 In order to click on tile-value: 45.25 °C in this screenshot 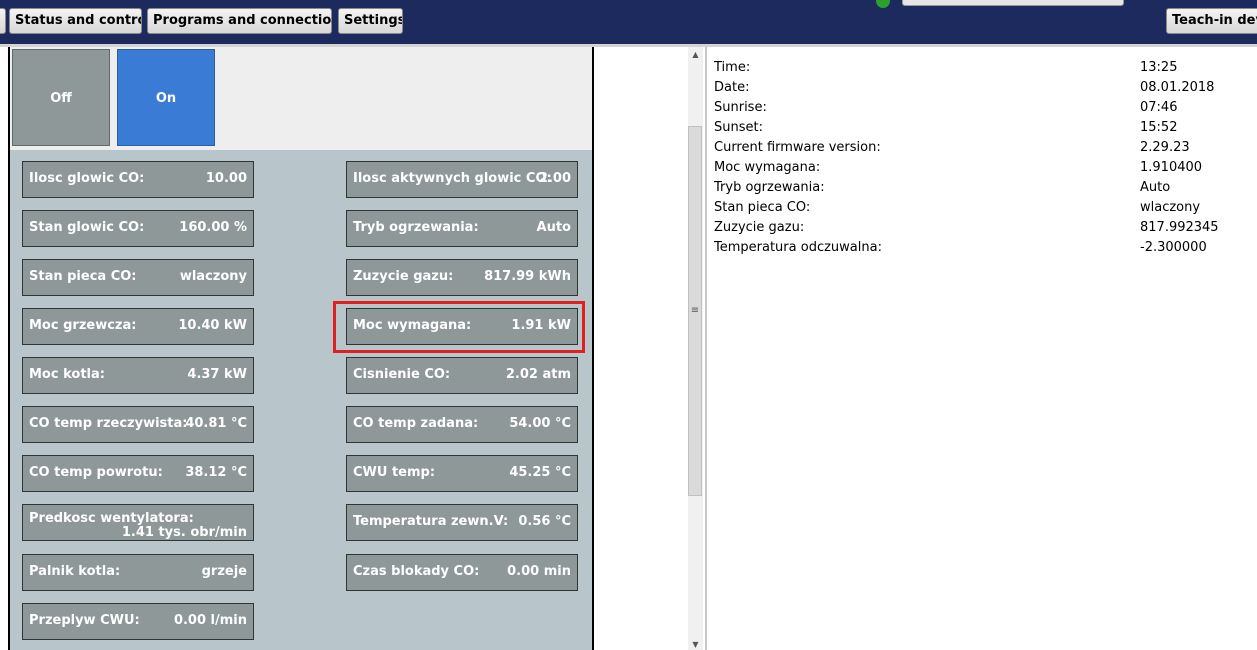, I will do `click(540, 472)`.